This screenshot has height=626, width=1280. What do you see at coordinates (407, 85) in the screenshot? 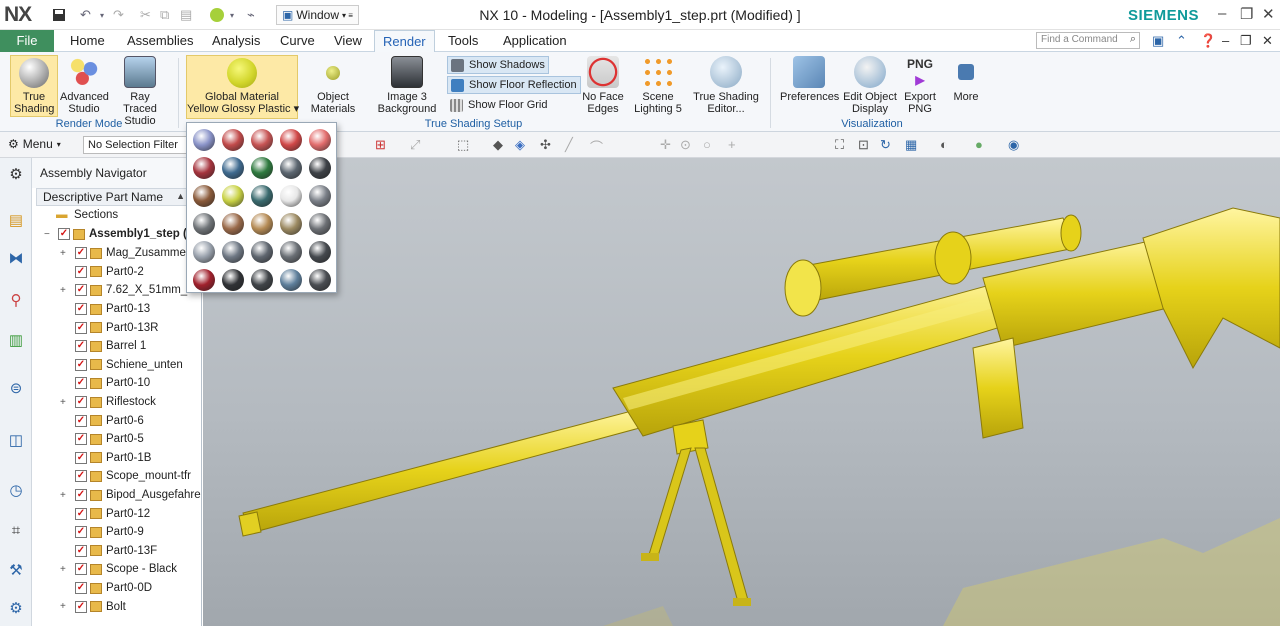
I see `image-background-button: Image 3 Background` at bounding box center [407, 85].